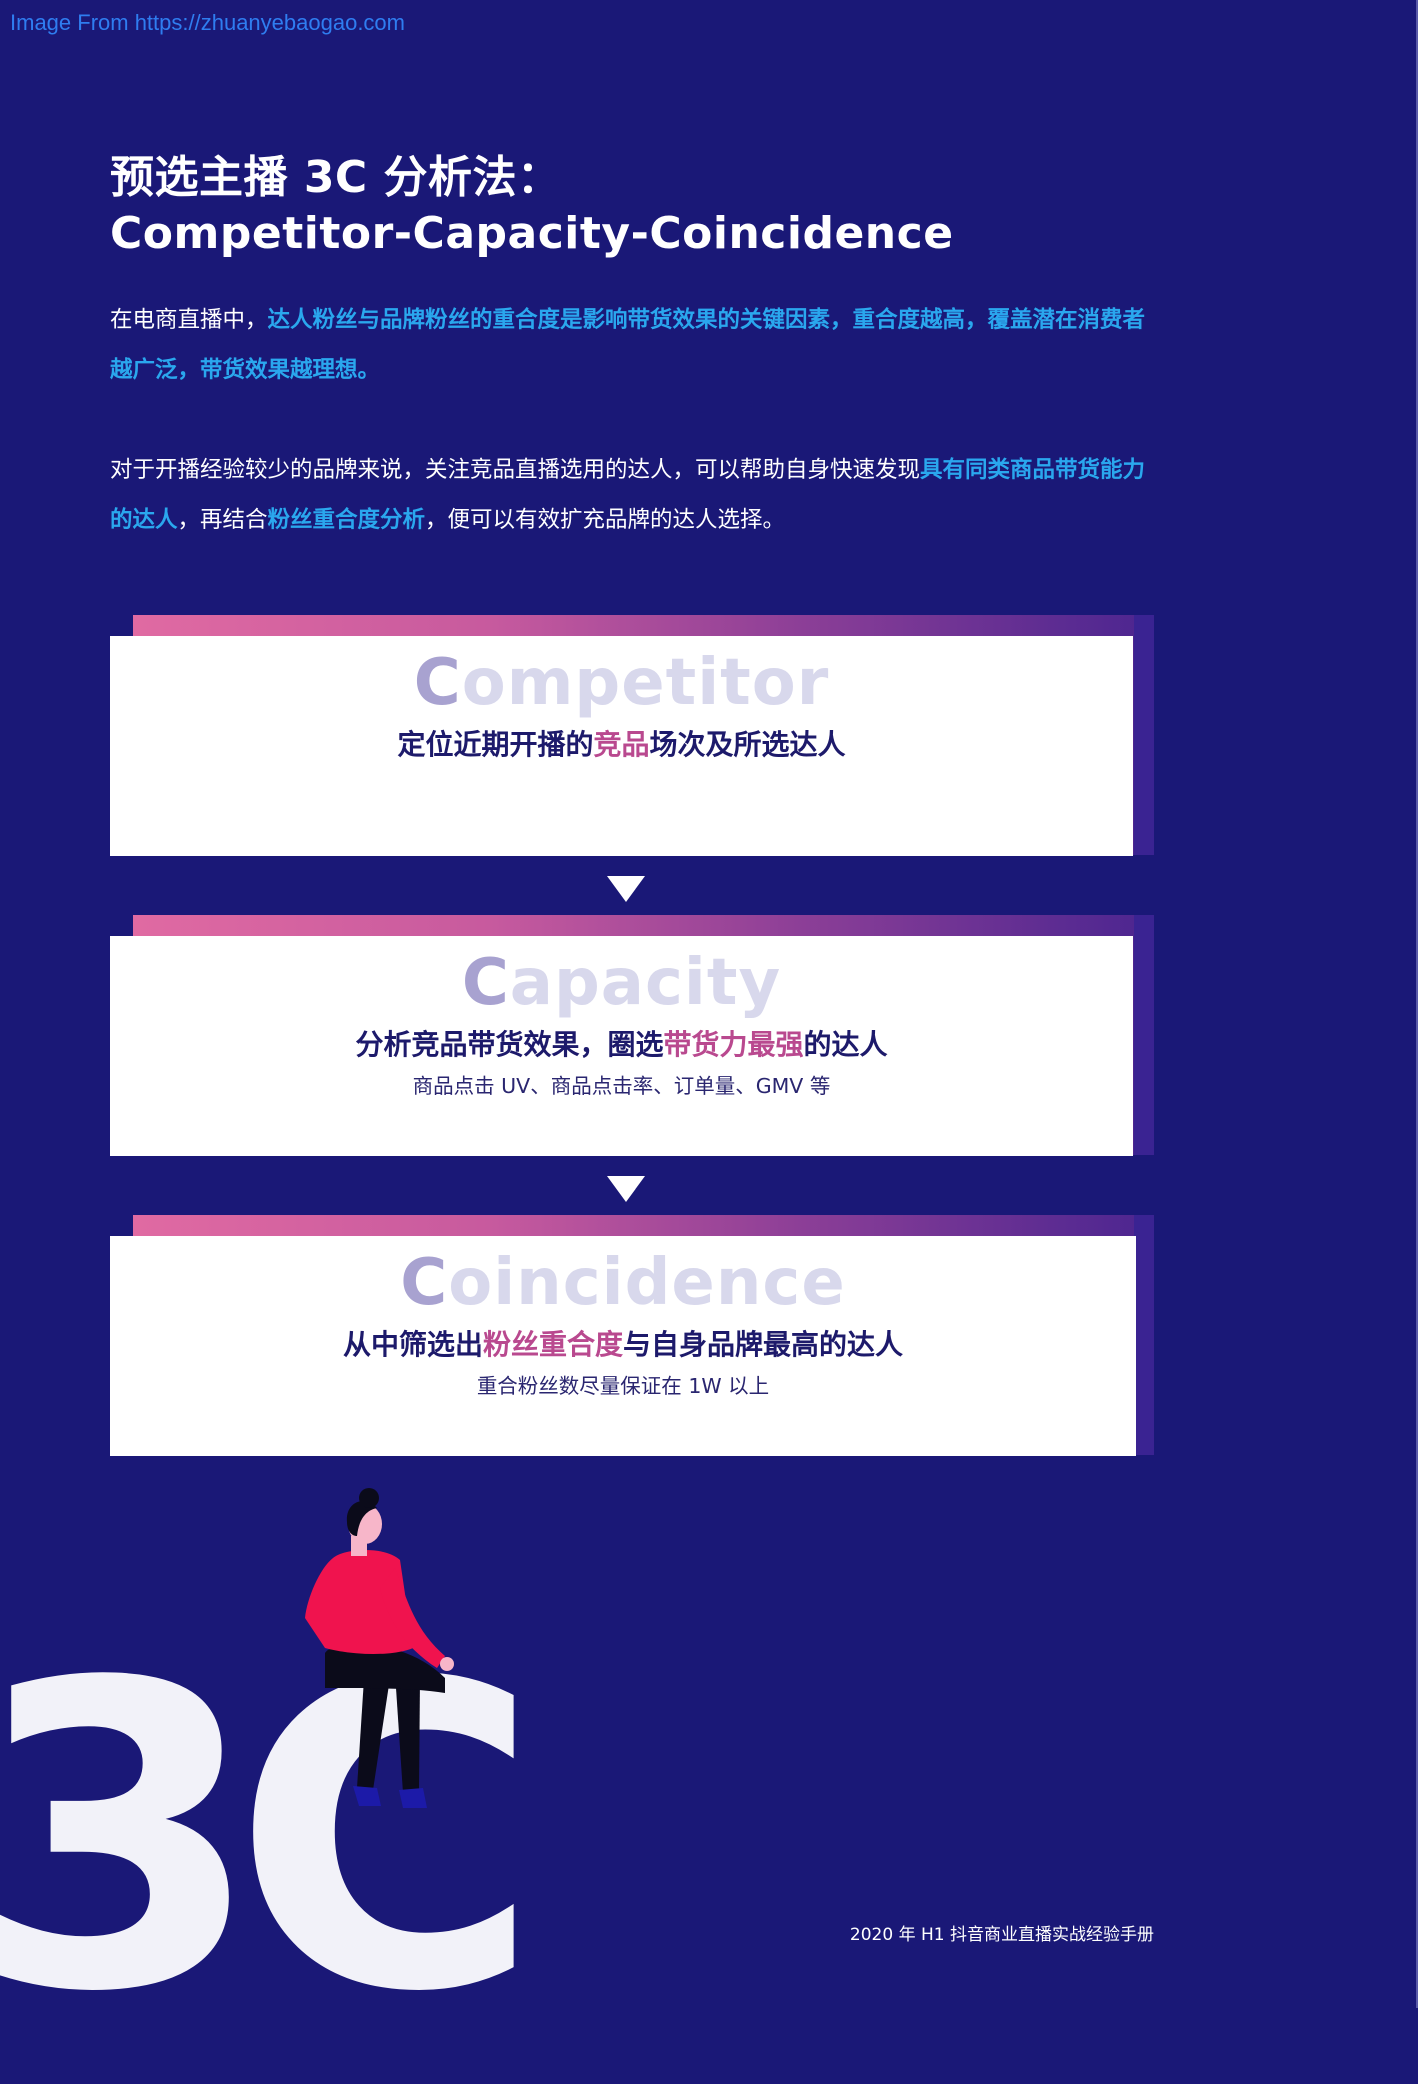  Describe the element at coordinates (509, 1044) in the screenshot. I see `capacity-heading-a: 分析竞品带货效果，圈选` at that location.